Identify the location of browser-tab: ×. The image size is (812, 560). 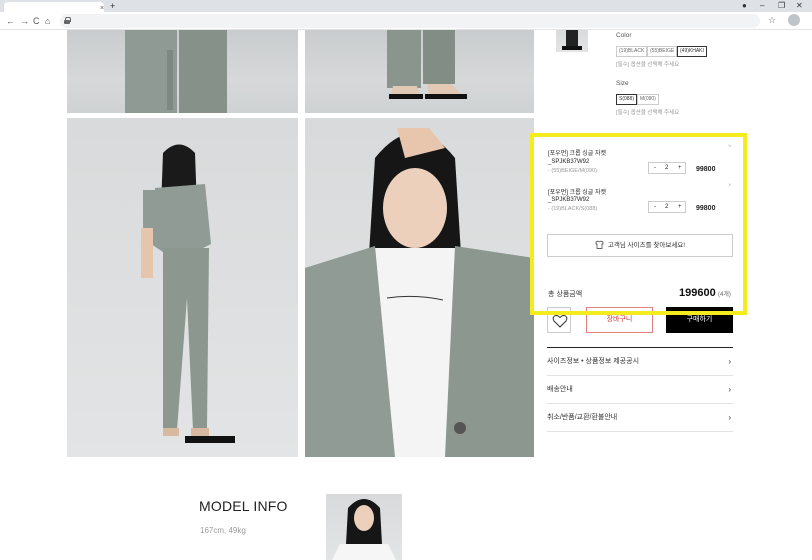
(54, 7).